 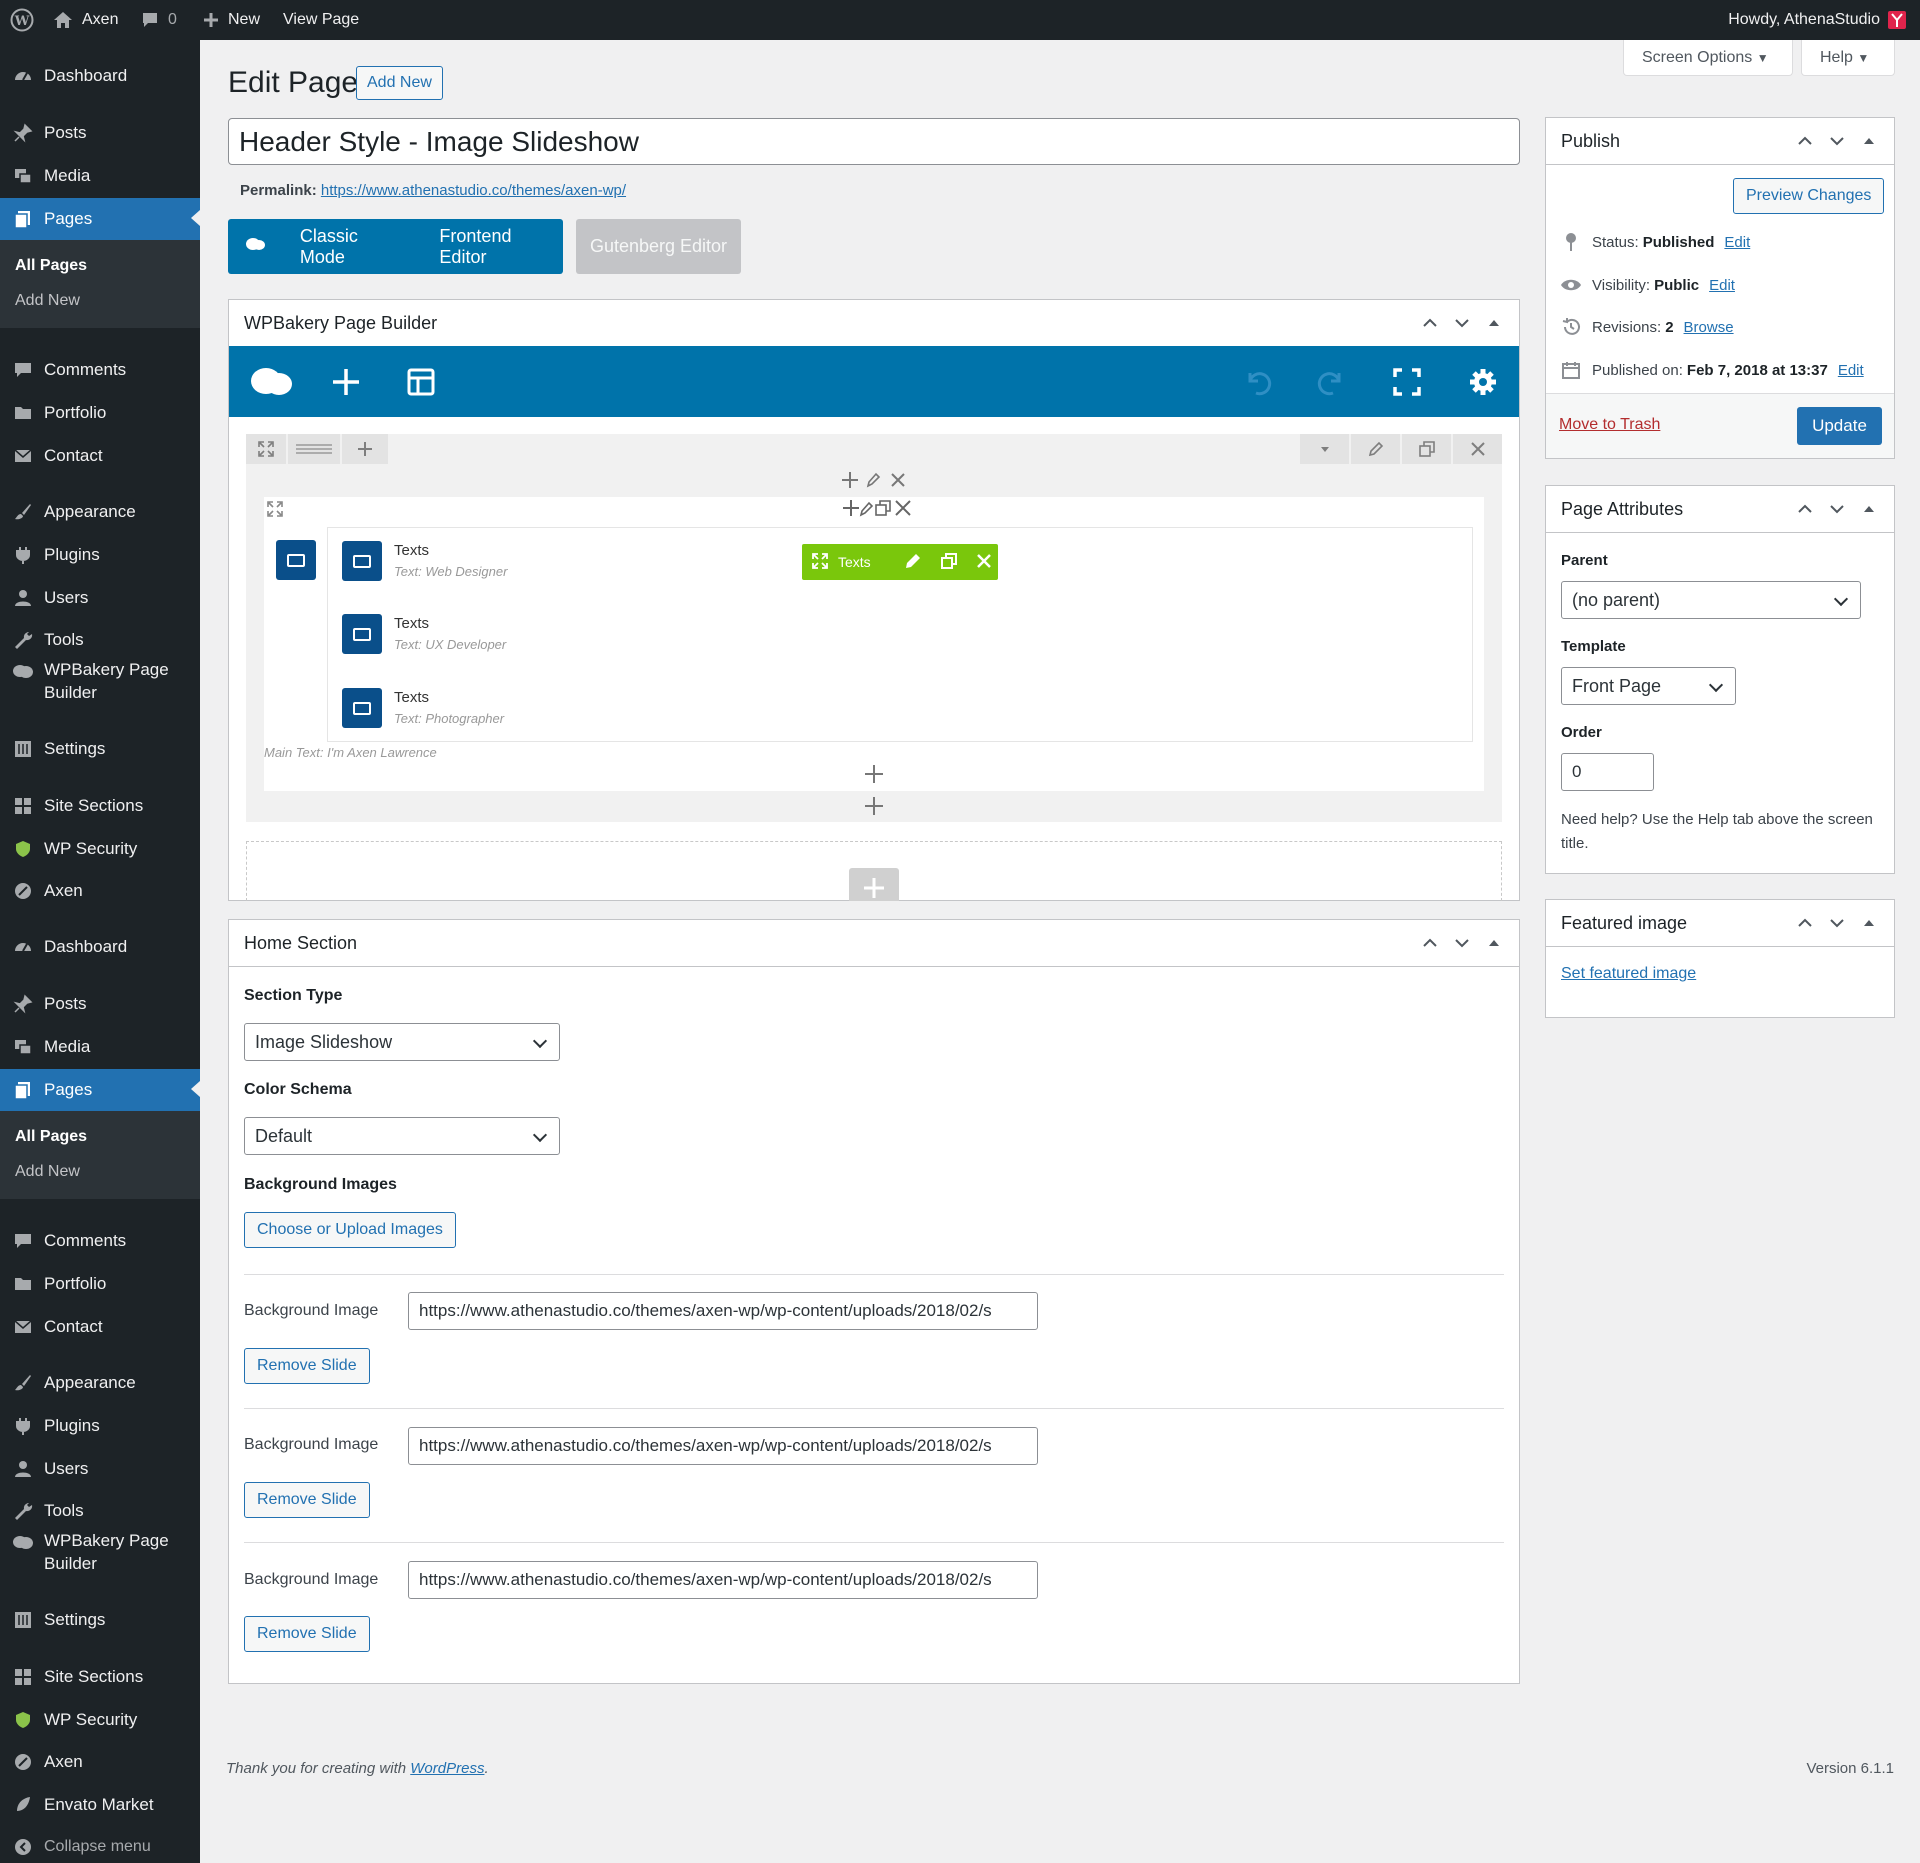 I want to click on color-schema-select: Default, so click(x=402, y=1136).